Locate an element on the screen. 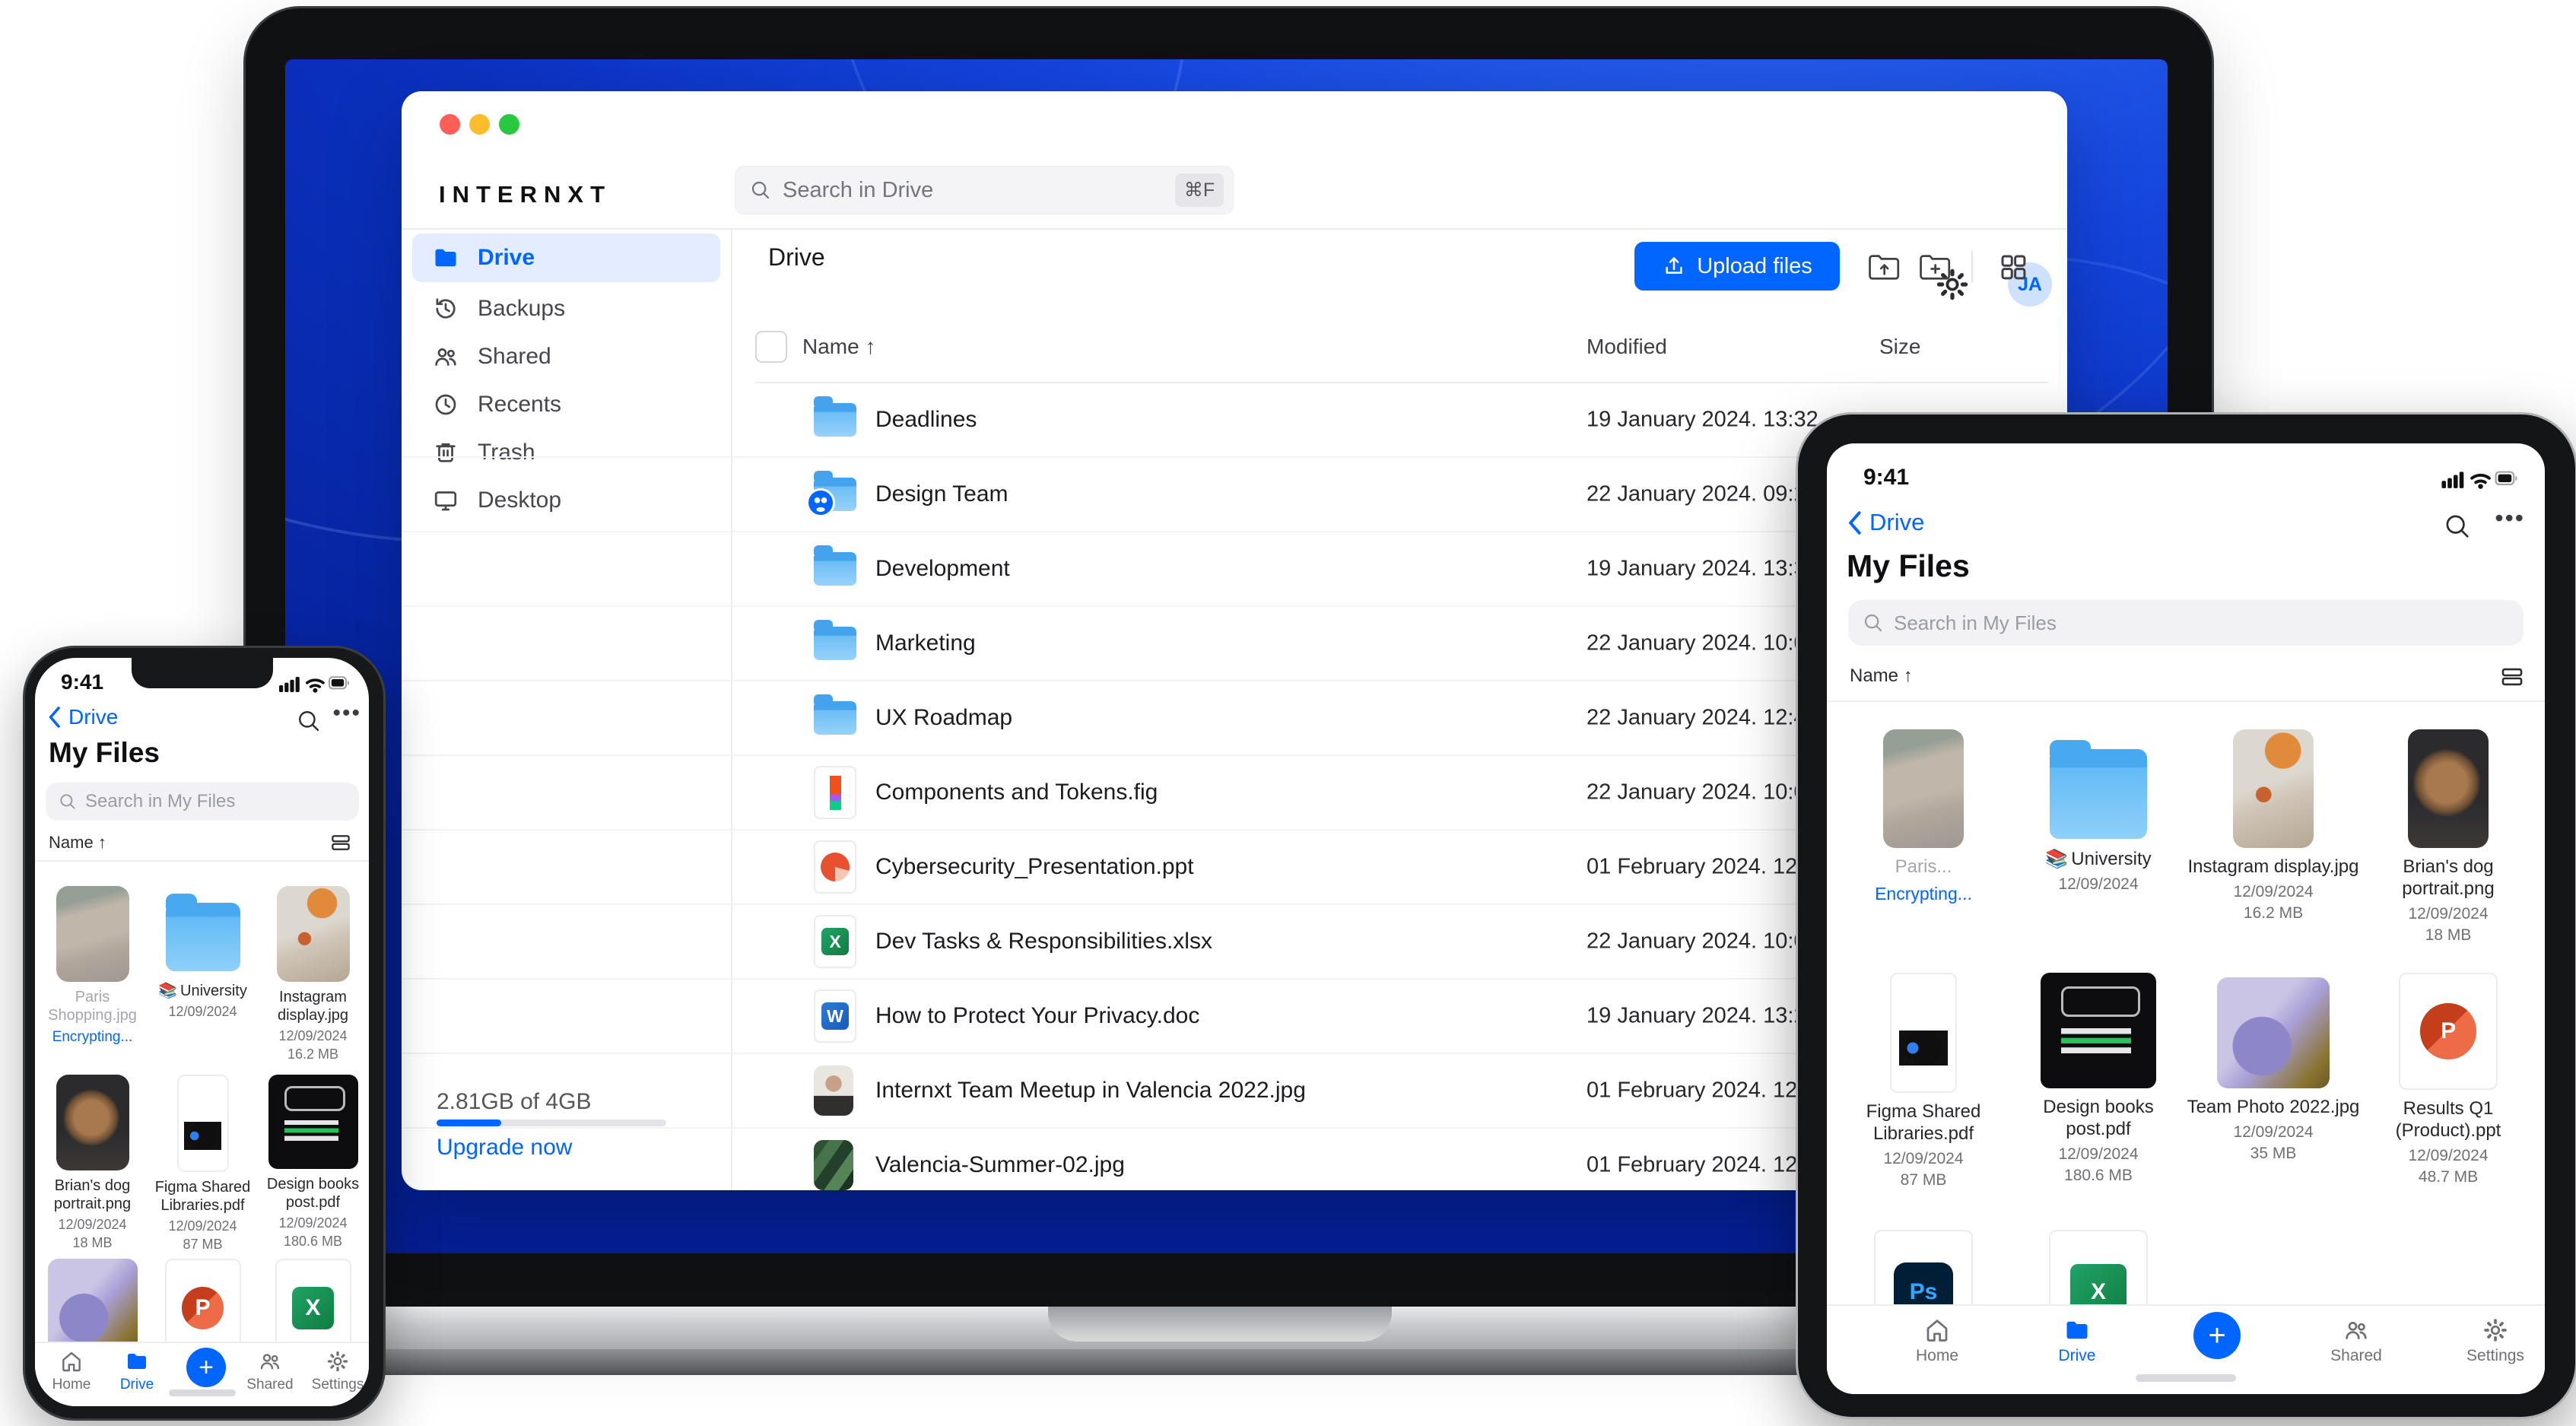 The image size is (2576, 1426). upload-files-button: Upload files is located at coordinates (1737, 266).